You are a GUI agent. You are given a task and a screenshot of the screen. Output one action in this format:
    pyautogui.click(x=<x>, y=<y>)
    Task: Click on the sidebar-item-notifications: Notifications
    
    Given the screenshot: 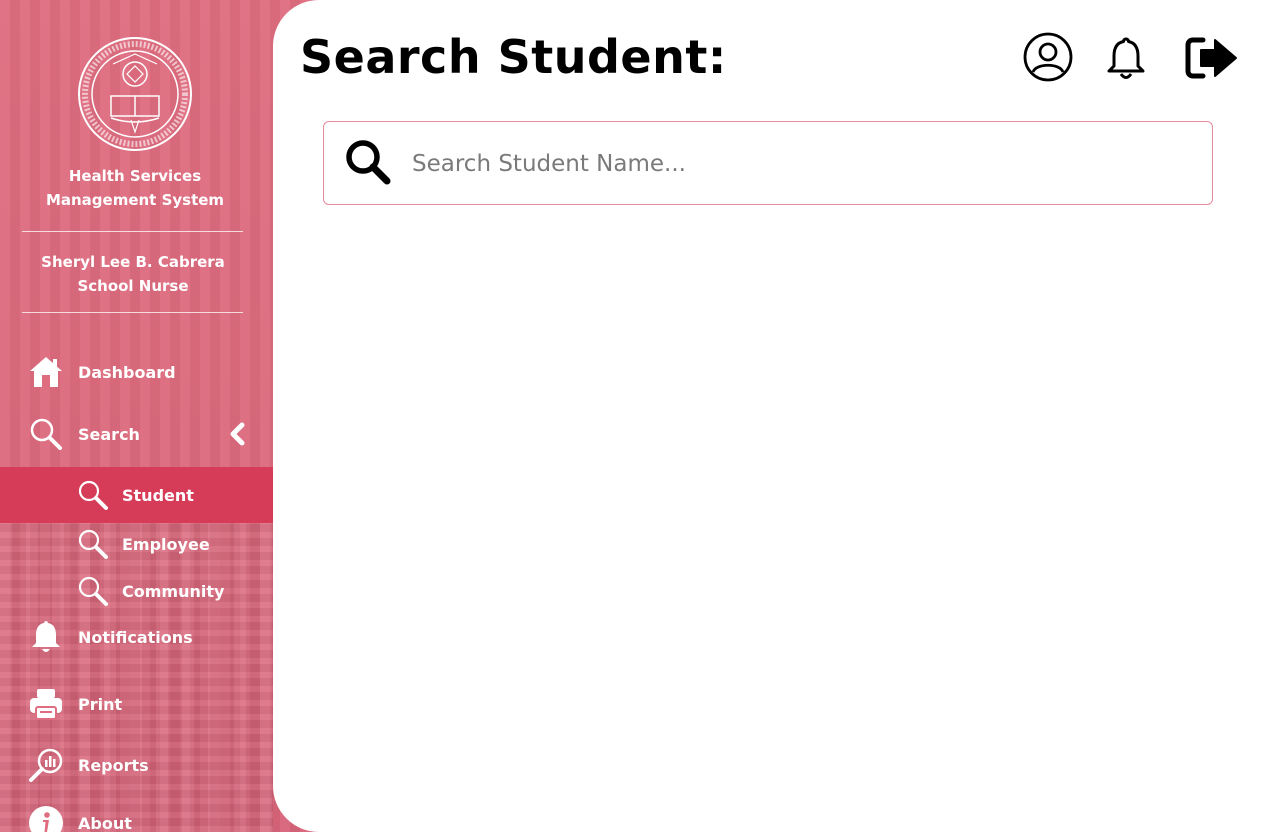 What is the action you would take?
    pyautogui.click(x=136, y=637)
    